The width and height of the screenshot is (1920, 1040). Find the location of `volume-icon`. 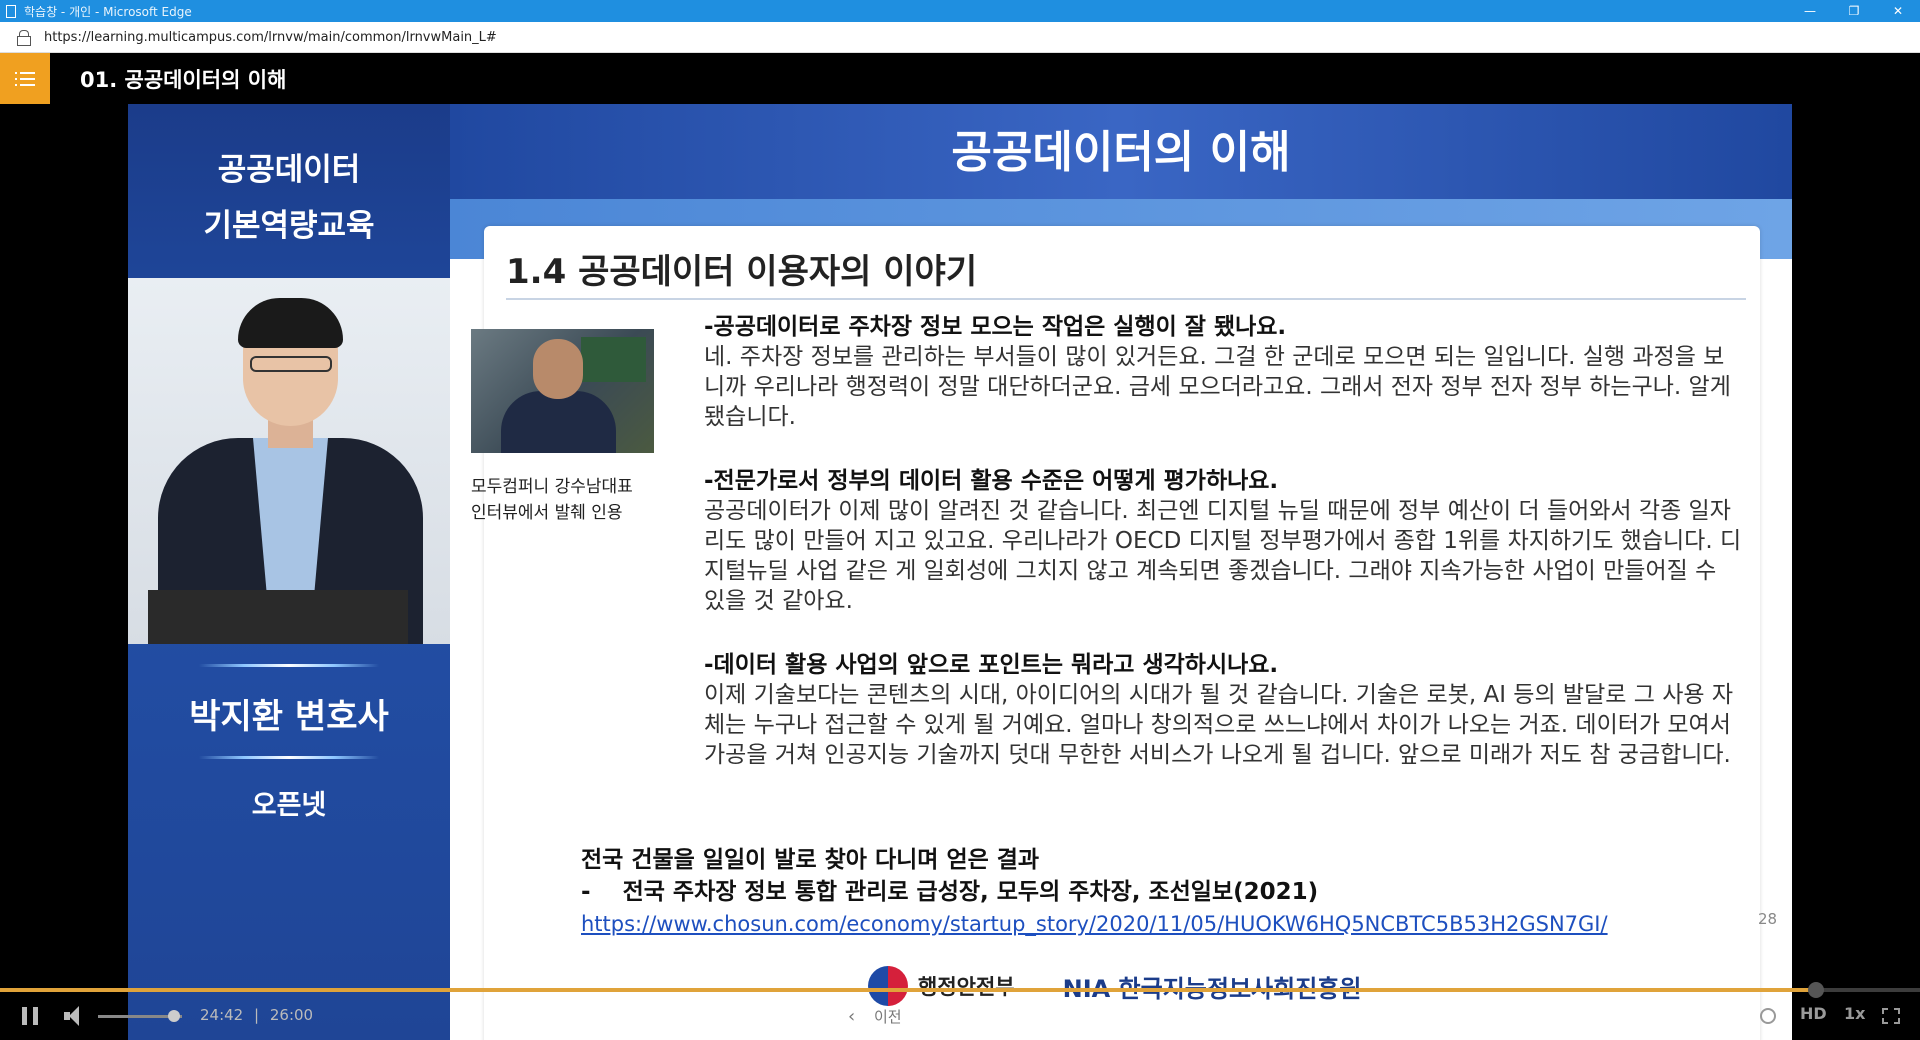

volume-icon is located at coordinates (75, 1016).